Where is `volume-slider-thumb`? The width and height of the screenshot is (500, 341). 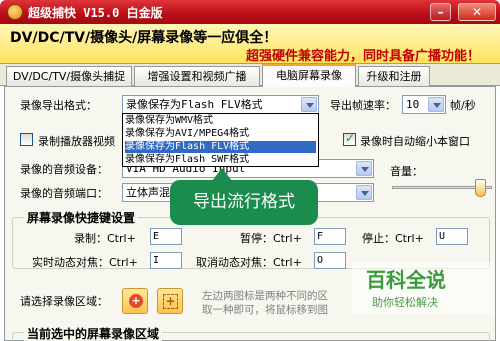 volume-slider-thumb is located at coordinates (480, 188).